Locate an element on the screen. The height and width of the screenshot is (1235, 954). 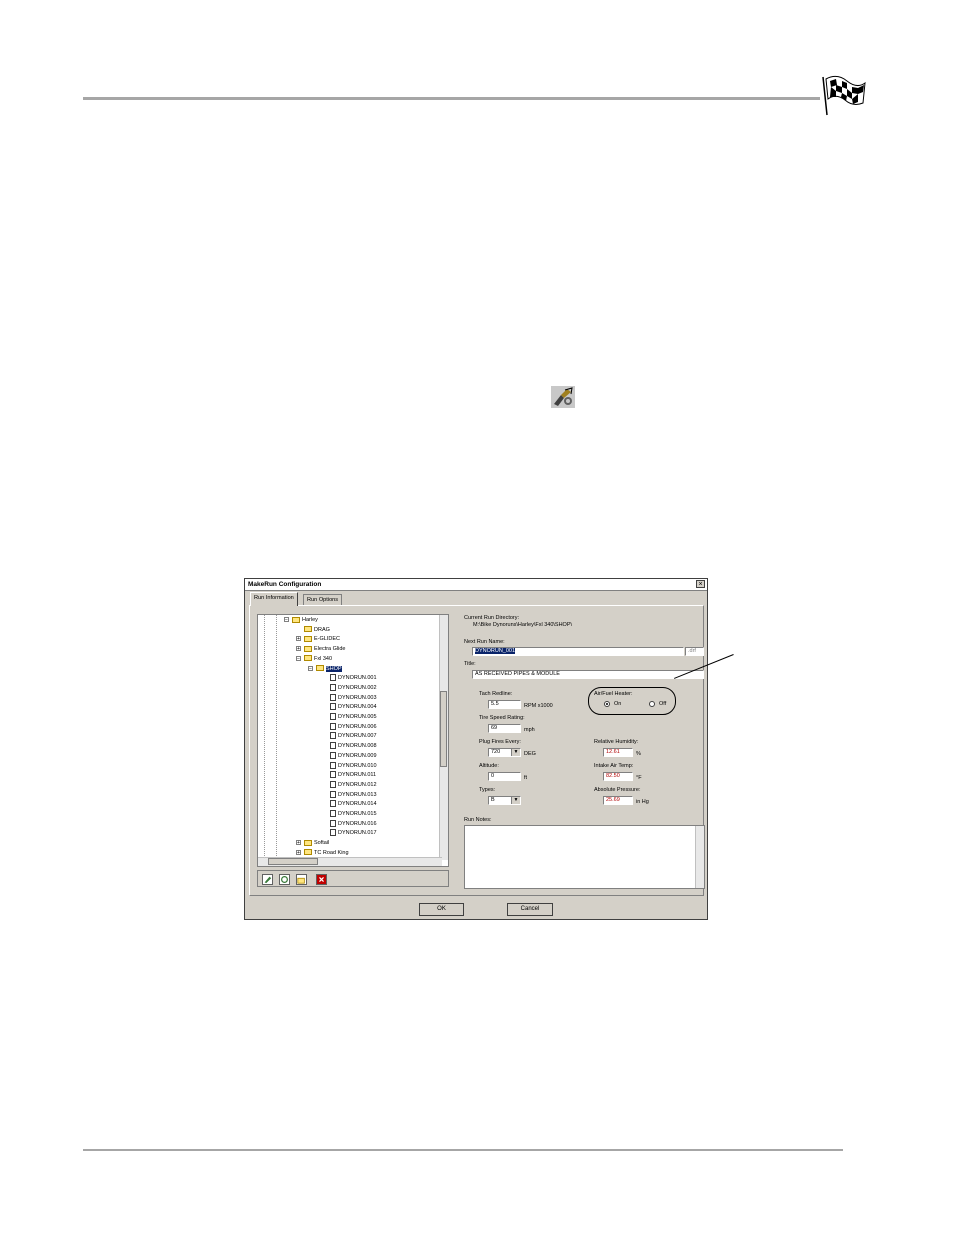
pressure-input: 25.69 is located at coordinates (618, 800).